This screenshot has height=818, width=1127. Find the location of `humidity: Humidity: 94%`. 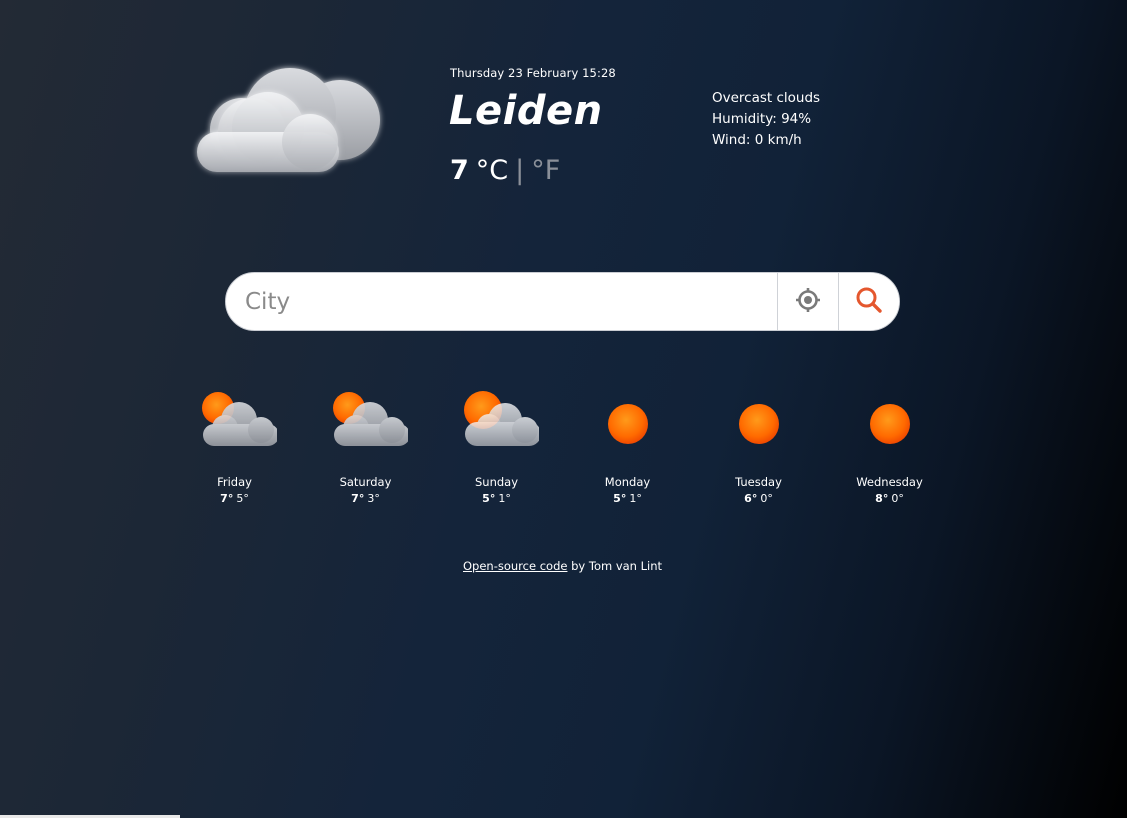

humidity: Humidity: 94% is located at coordinates (762, 119).